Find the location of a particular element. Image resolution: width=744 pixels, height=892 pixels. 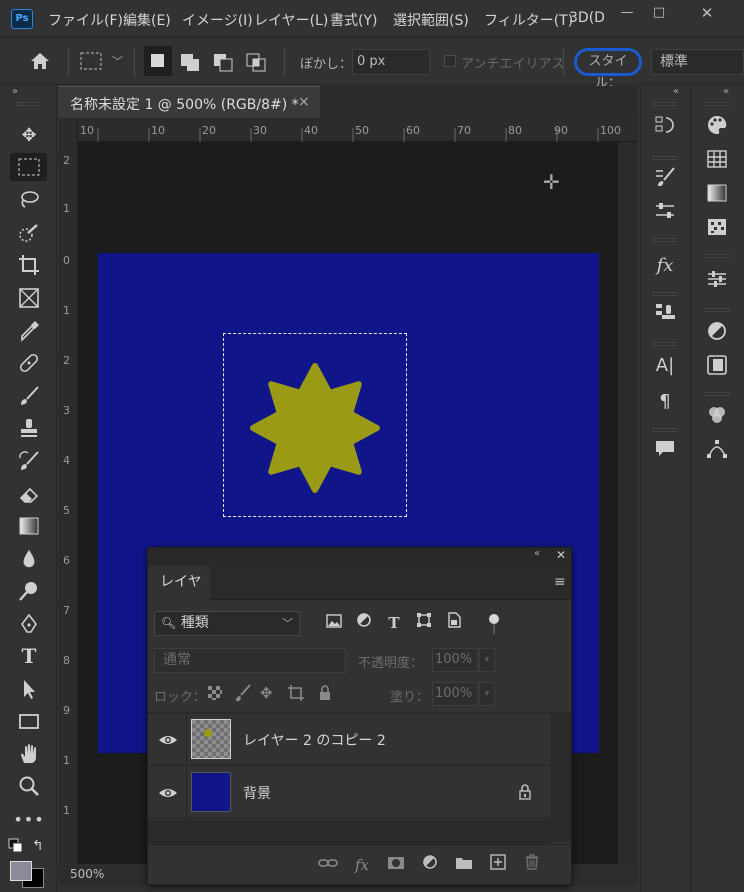

swap-colors-icon: ↰ is located at coordinates (38, 846).